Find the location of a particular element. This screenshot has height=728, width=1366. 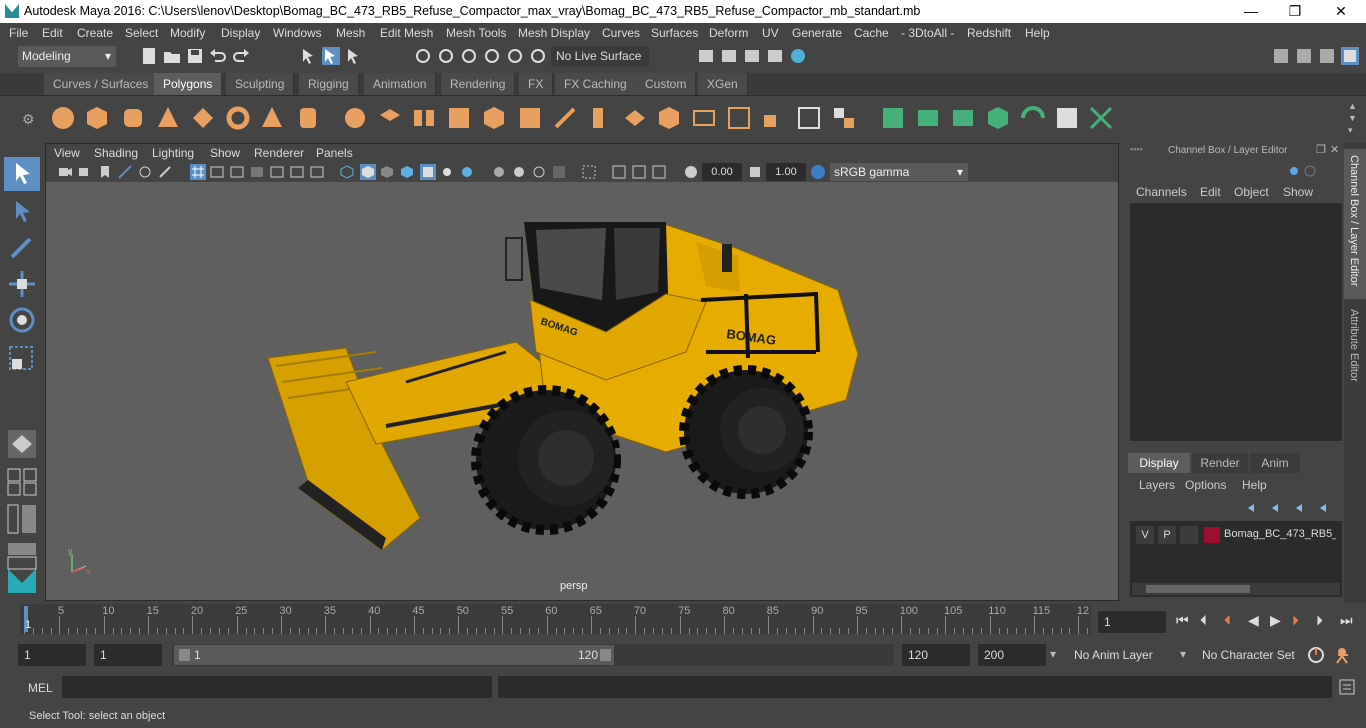

poly-cylinder-icon is located at coordinates (133, 118).